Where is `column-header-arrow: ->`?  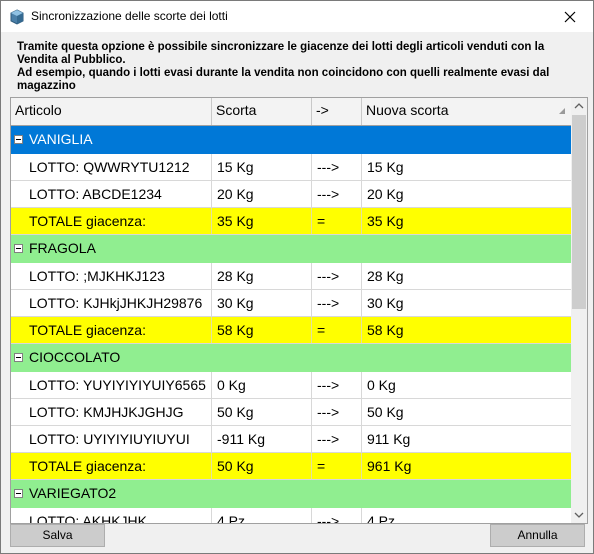
column-header-arrow: -> is located at coordinates (337, 111).